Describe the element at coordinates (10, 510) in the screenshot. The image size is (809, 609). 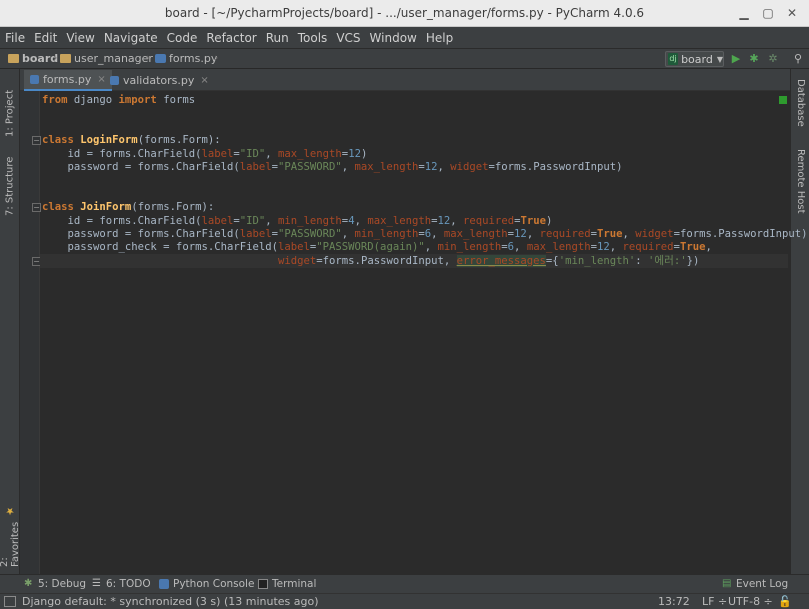
I see `star-icon: ★` at that location.